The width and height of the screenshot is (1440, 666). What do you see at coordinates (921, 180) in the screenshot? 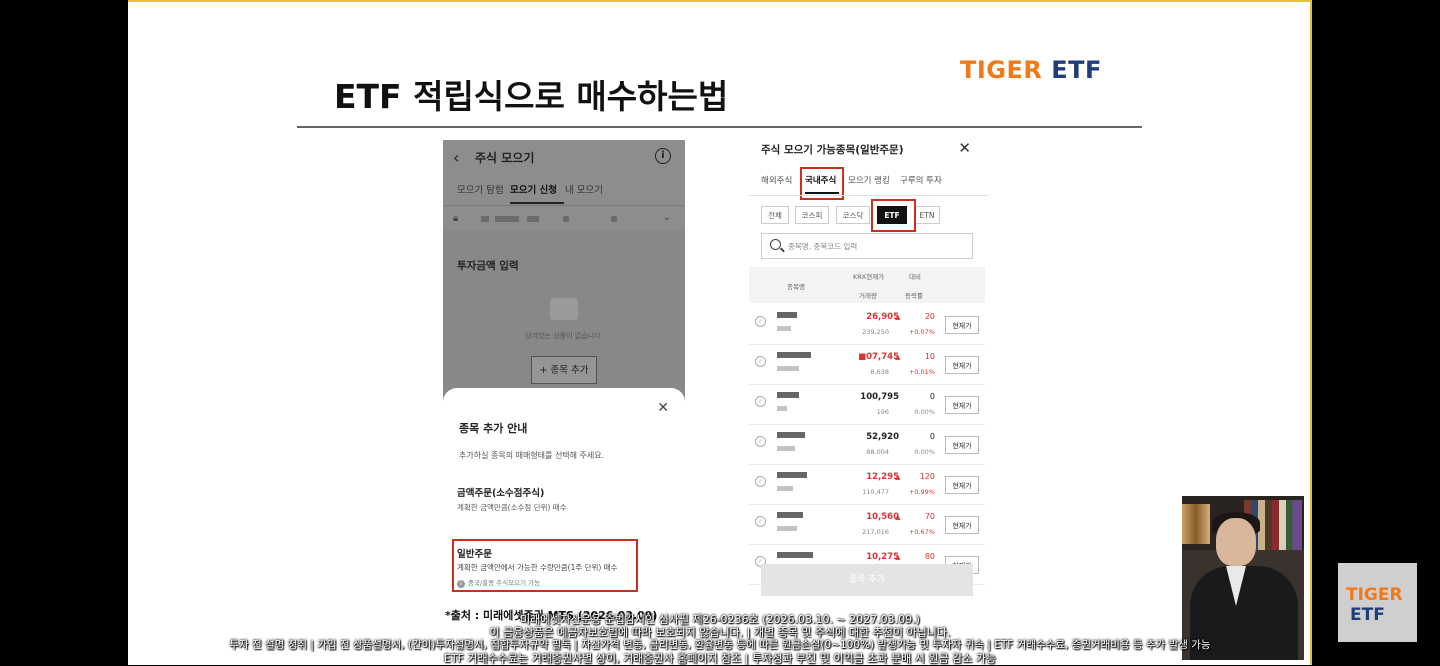
I see `tab-guru: 구루의 투자` at bounding box center [921, 180].